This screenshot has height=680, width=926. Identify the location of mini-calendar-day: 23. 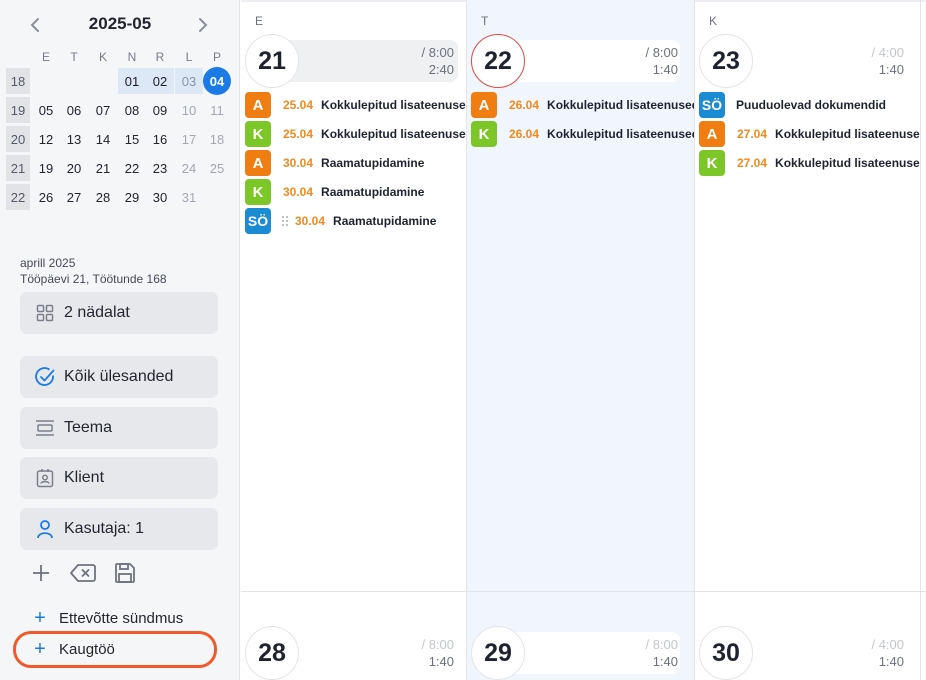
(160, 168).